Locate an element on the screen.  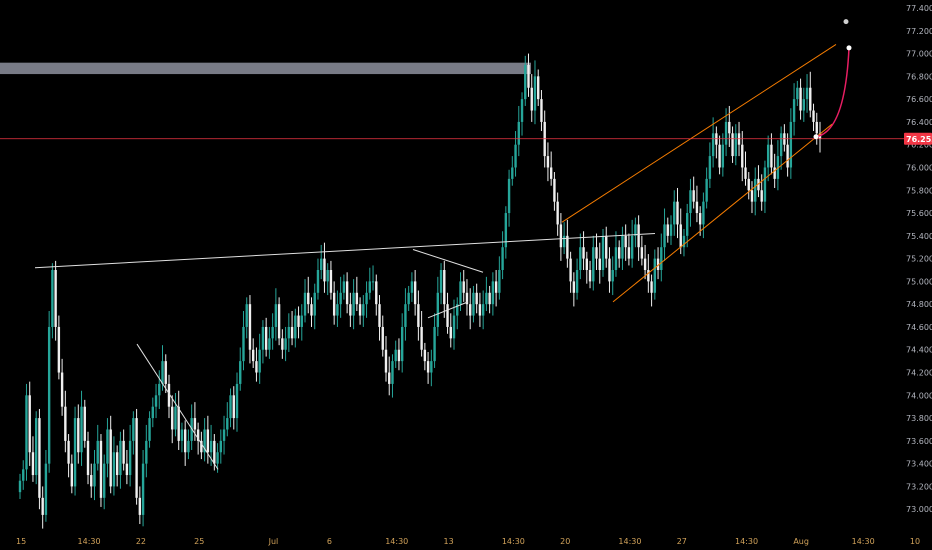
x-tick-label: 13 is located at coordinates (449, 541).